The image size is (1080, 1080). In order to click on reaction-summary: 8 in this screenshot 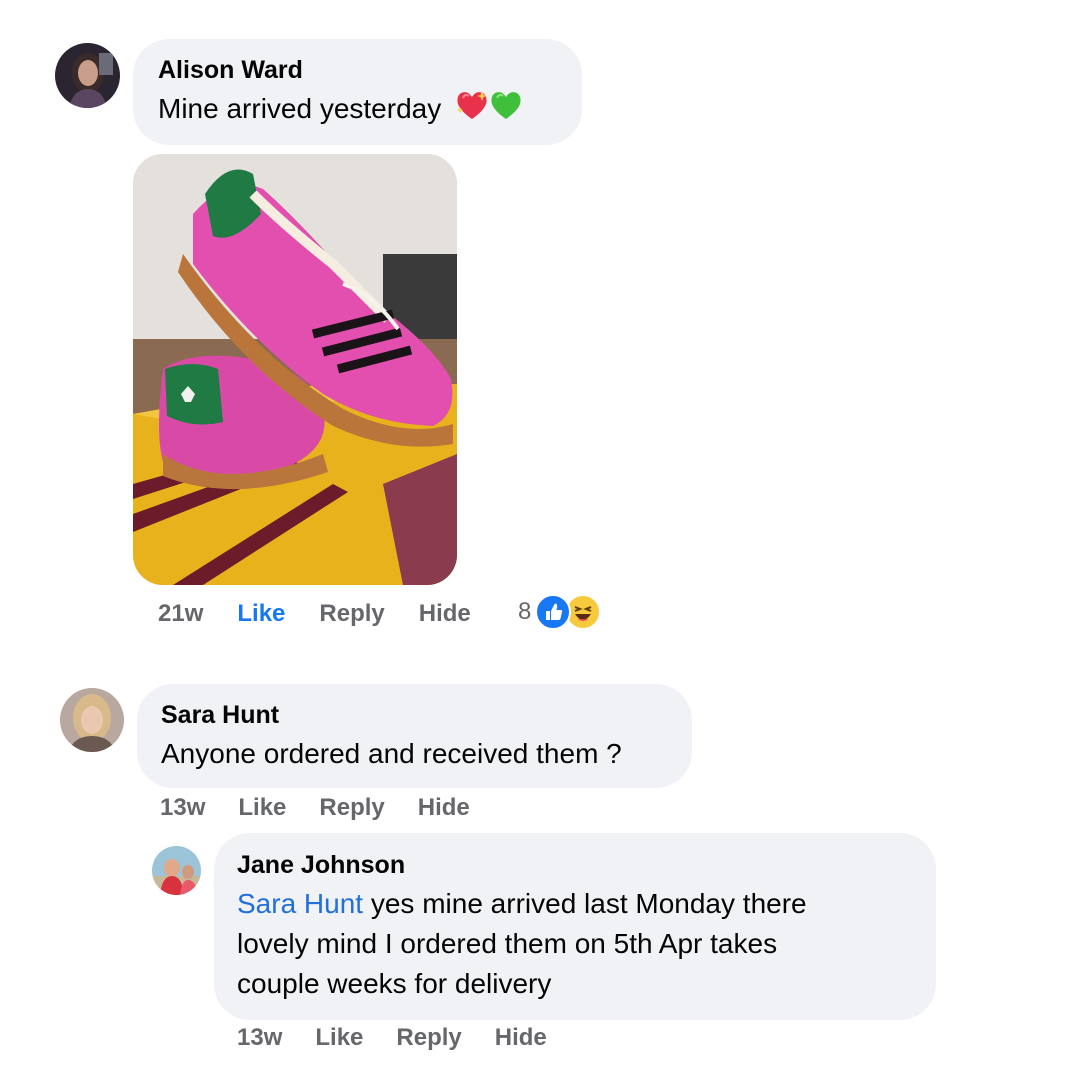, I will do `click(560, 612)`.